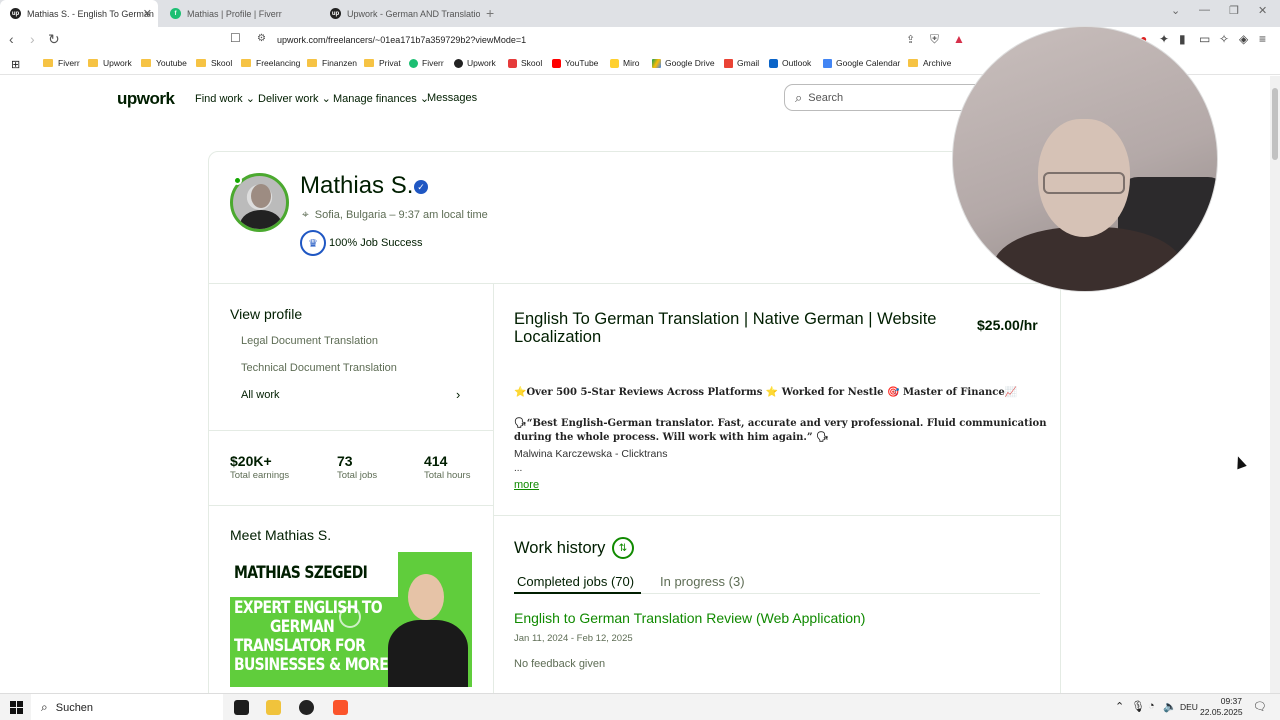 This screenshot has height=720, width=1280. What do you see at coordinates (1182, 39) in the screenshot?
I see `sidebar-icon: ▮` at bounding box center [1182, 39].